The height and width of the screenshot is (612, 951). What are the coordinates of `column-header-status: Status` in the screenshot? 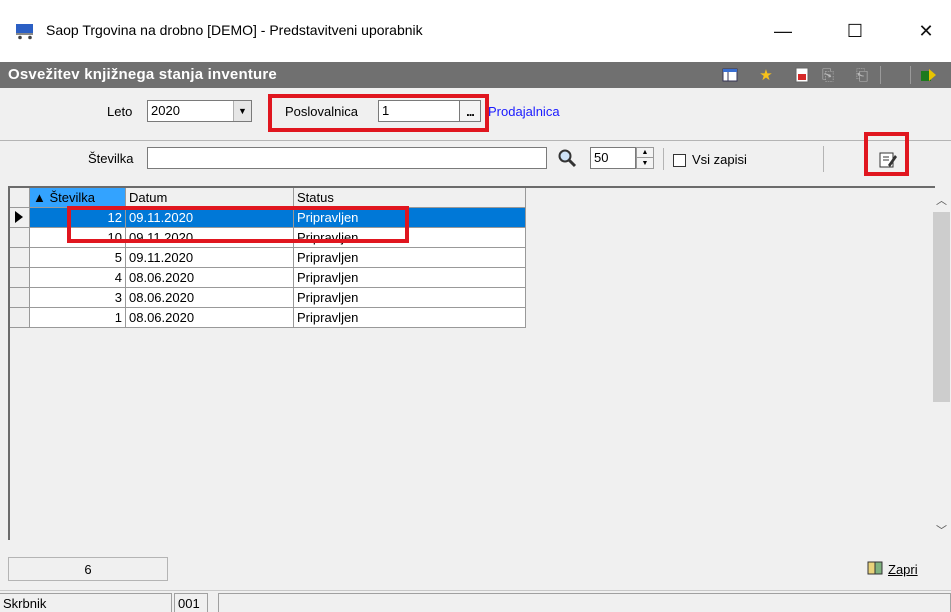 It's located at (410, 198).